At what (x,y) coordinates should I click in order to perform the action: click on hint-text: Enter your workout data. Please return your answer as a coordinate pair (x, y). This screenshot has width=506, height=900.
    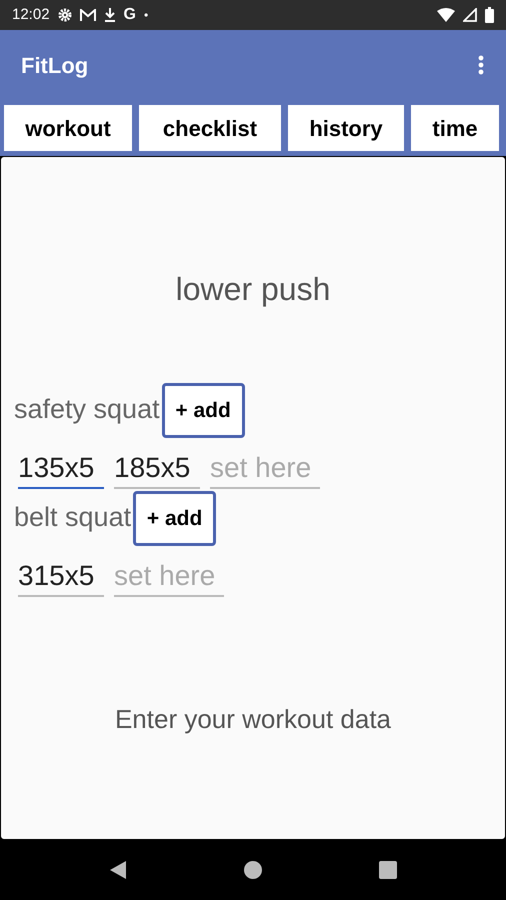
    Looking at the image, I should click on (253, 719).